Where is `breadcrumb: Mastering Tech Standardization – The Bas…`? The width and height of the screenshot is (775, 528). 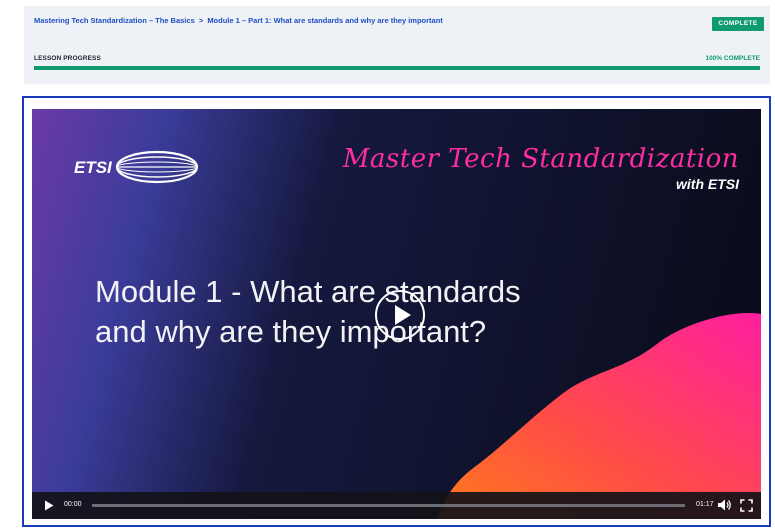 breadcrumb: Mastering Tech Standardization – The Bas… is located at coordinates (238, 20).